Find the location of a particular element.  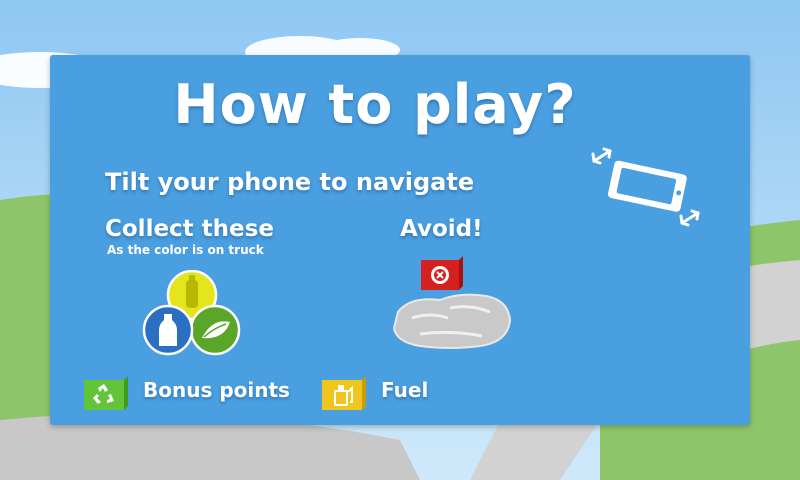

collect-subtext: As the color is on truck is located at coordinates (185, 250).